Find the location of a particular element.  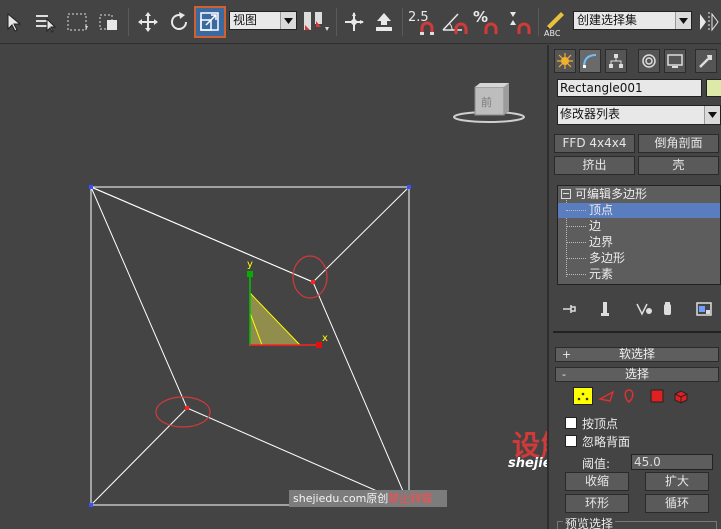

stack-item-element: 元素 is located at coordinates (639, 274).